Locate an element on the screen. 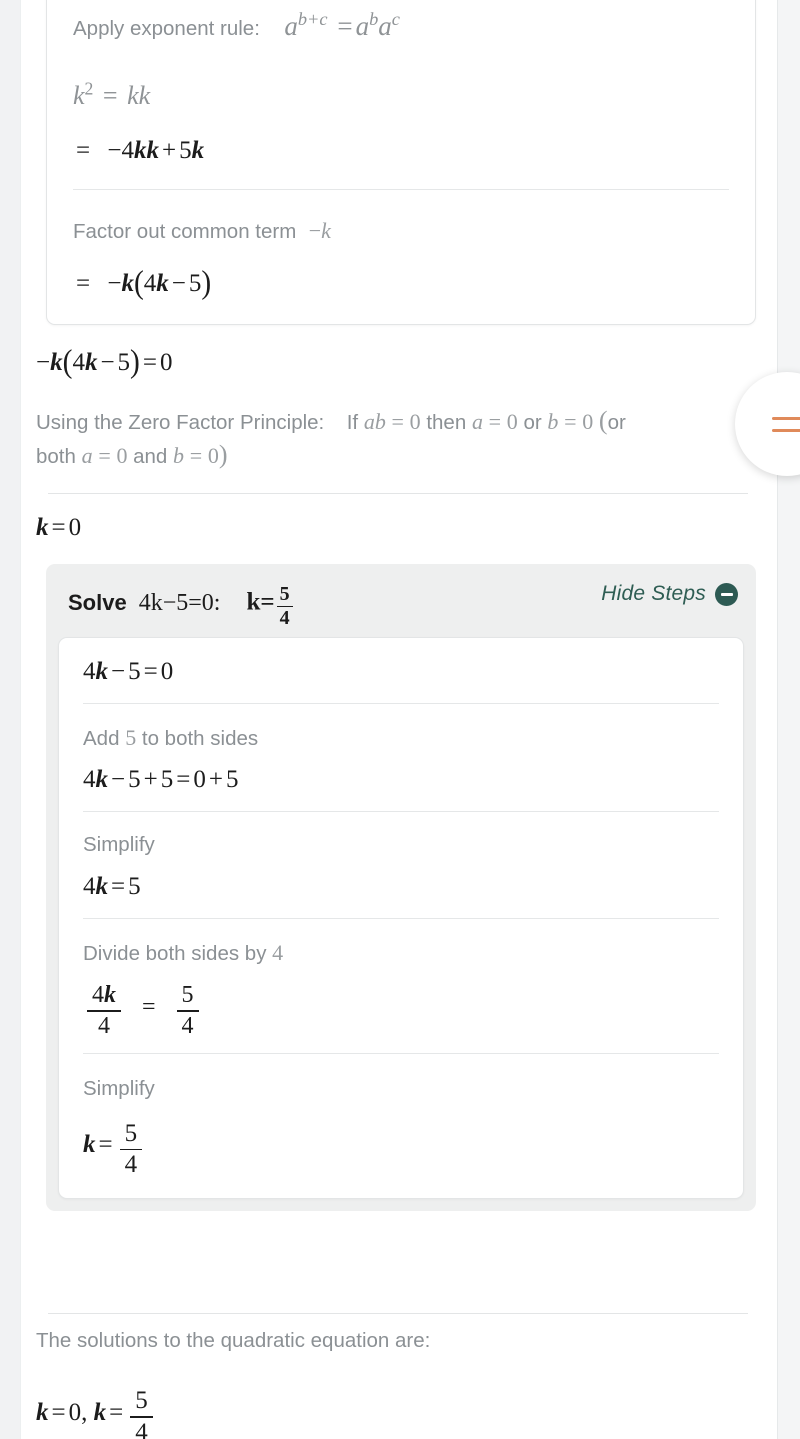  zero-factor-divider is located at coordinates (398, 493).